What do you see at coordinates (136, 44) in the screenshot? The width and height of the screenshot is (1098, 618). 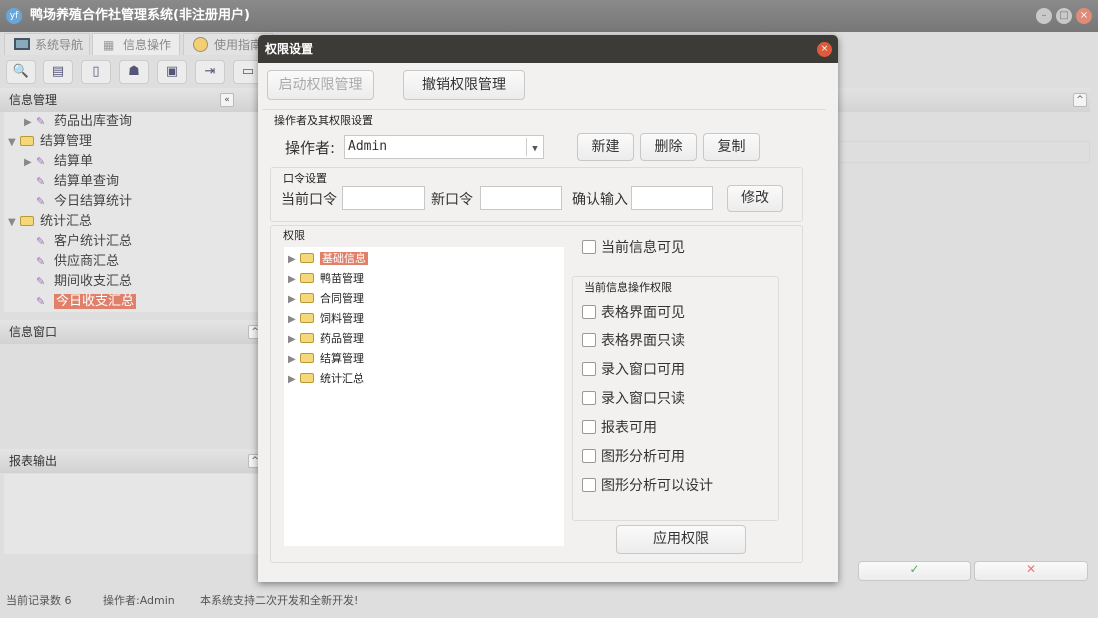 I see `tab-info-ops: ▦ 信息操作` at bounding box center [136, 44].